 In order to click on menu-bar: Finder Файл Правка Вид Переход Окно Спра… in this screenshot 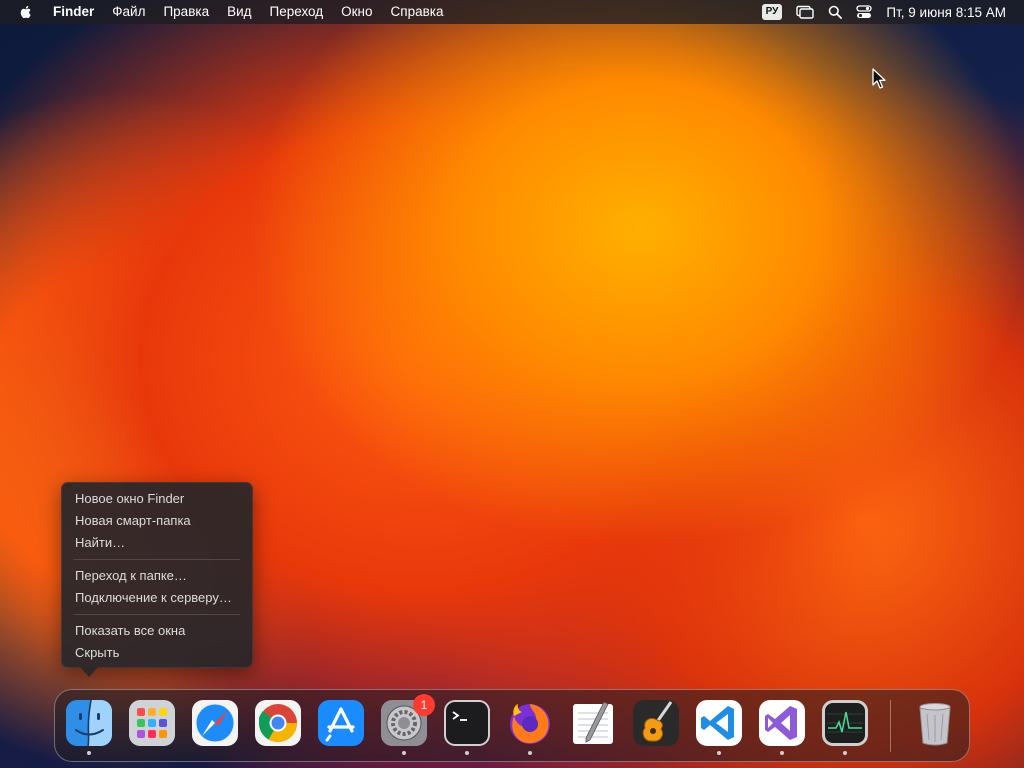, I will do `click(512, 12)`.